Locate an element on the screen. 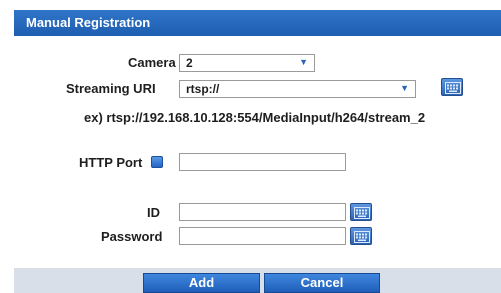 This screenshot has width=501, height=293. http-port-input is located at coordinates (262, 162).